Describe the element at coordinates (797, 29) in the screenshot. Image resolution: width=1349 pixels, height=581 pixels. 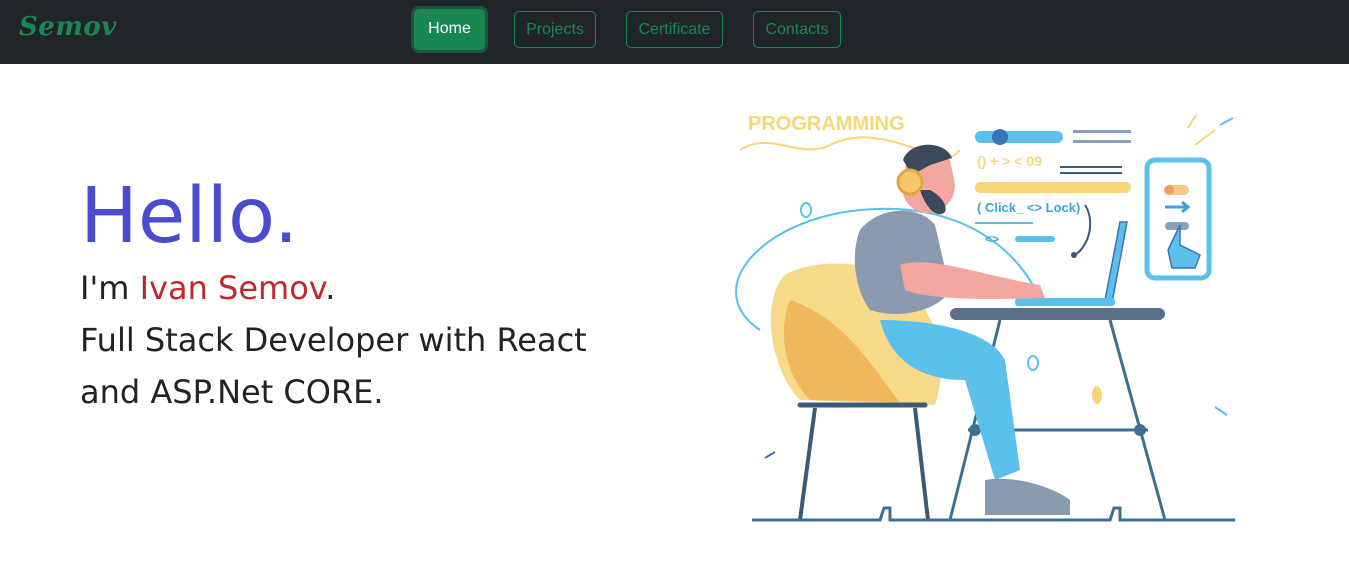
I see `nav-contacts-button: Contacts` at that location.